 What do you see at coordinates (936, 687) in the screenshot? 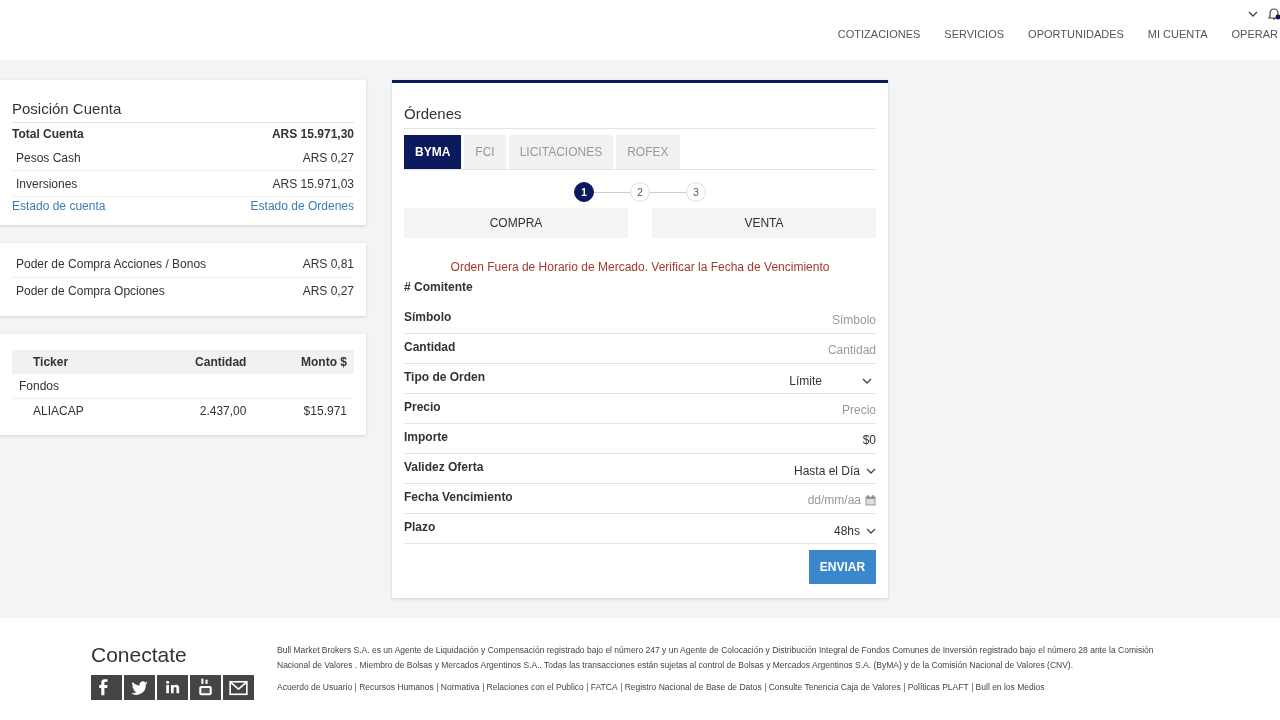
I see `footer-link: Políticas PLAFT` at bounding box center [936, 687].